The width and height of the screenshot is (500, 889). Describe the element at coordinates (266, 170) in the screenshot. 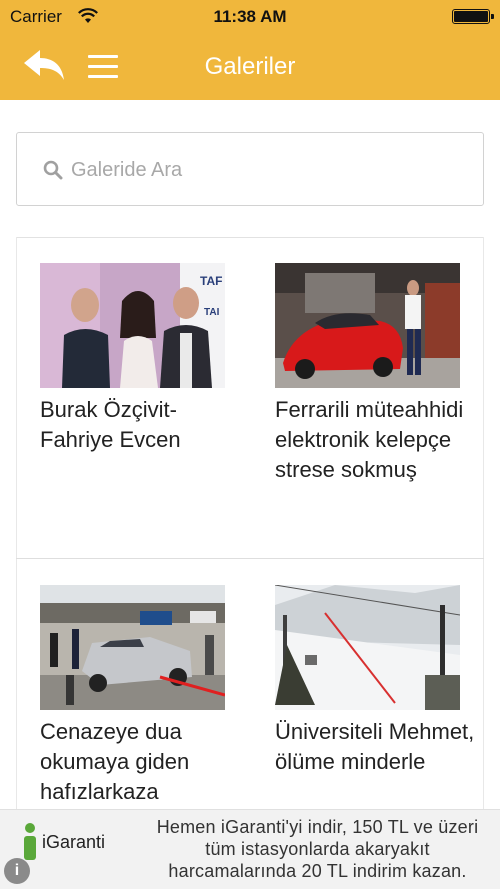

I see `search-input` at that location.